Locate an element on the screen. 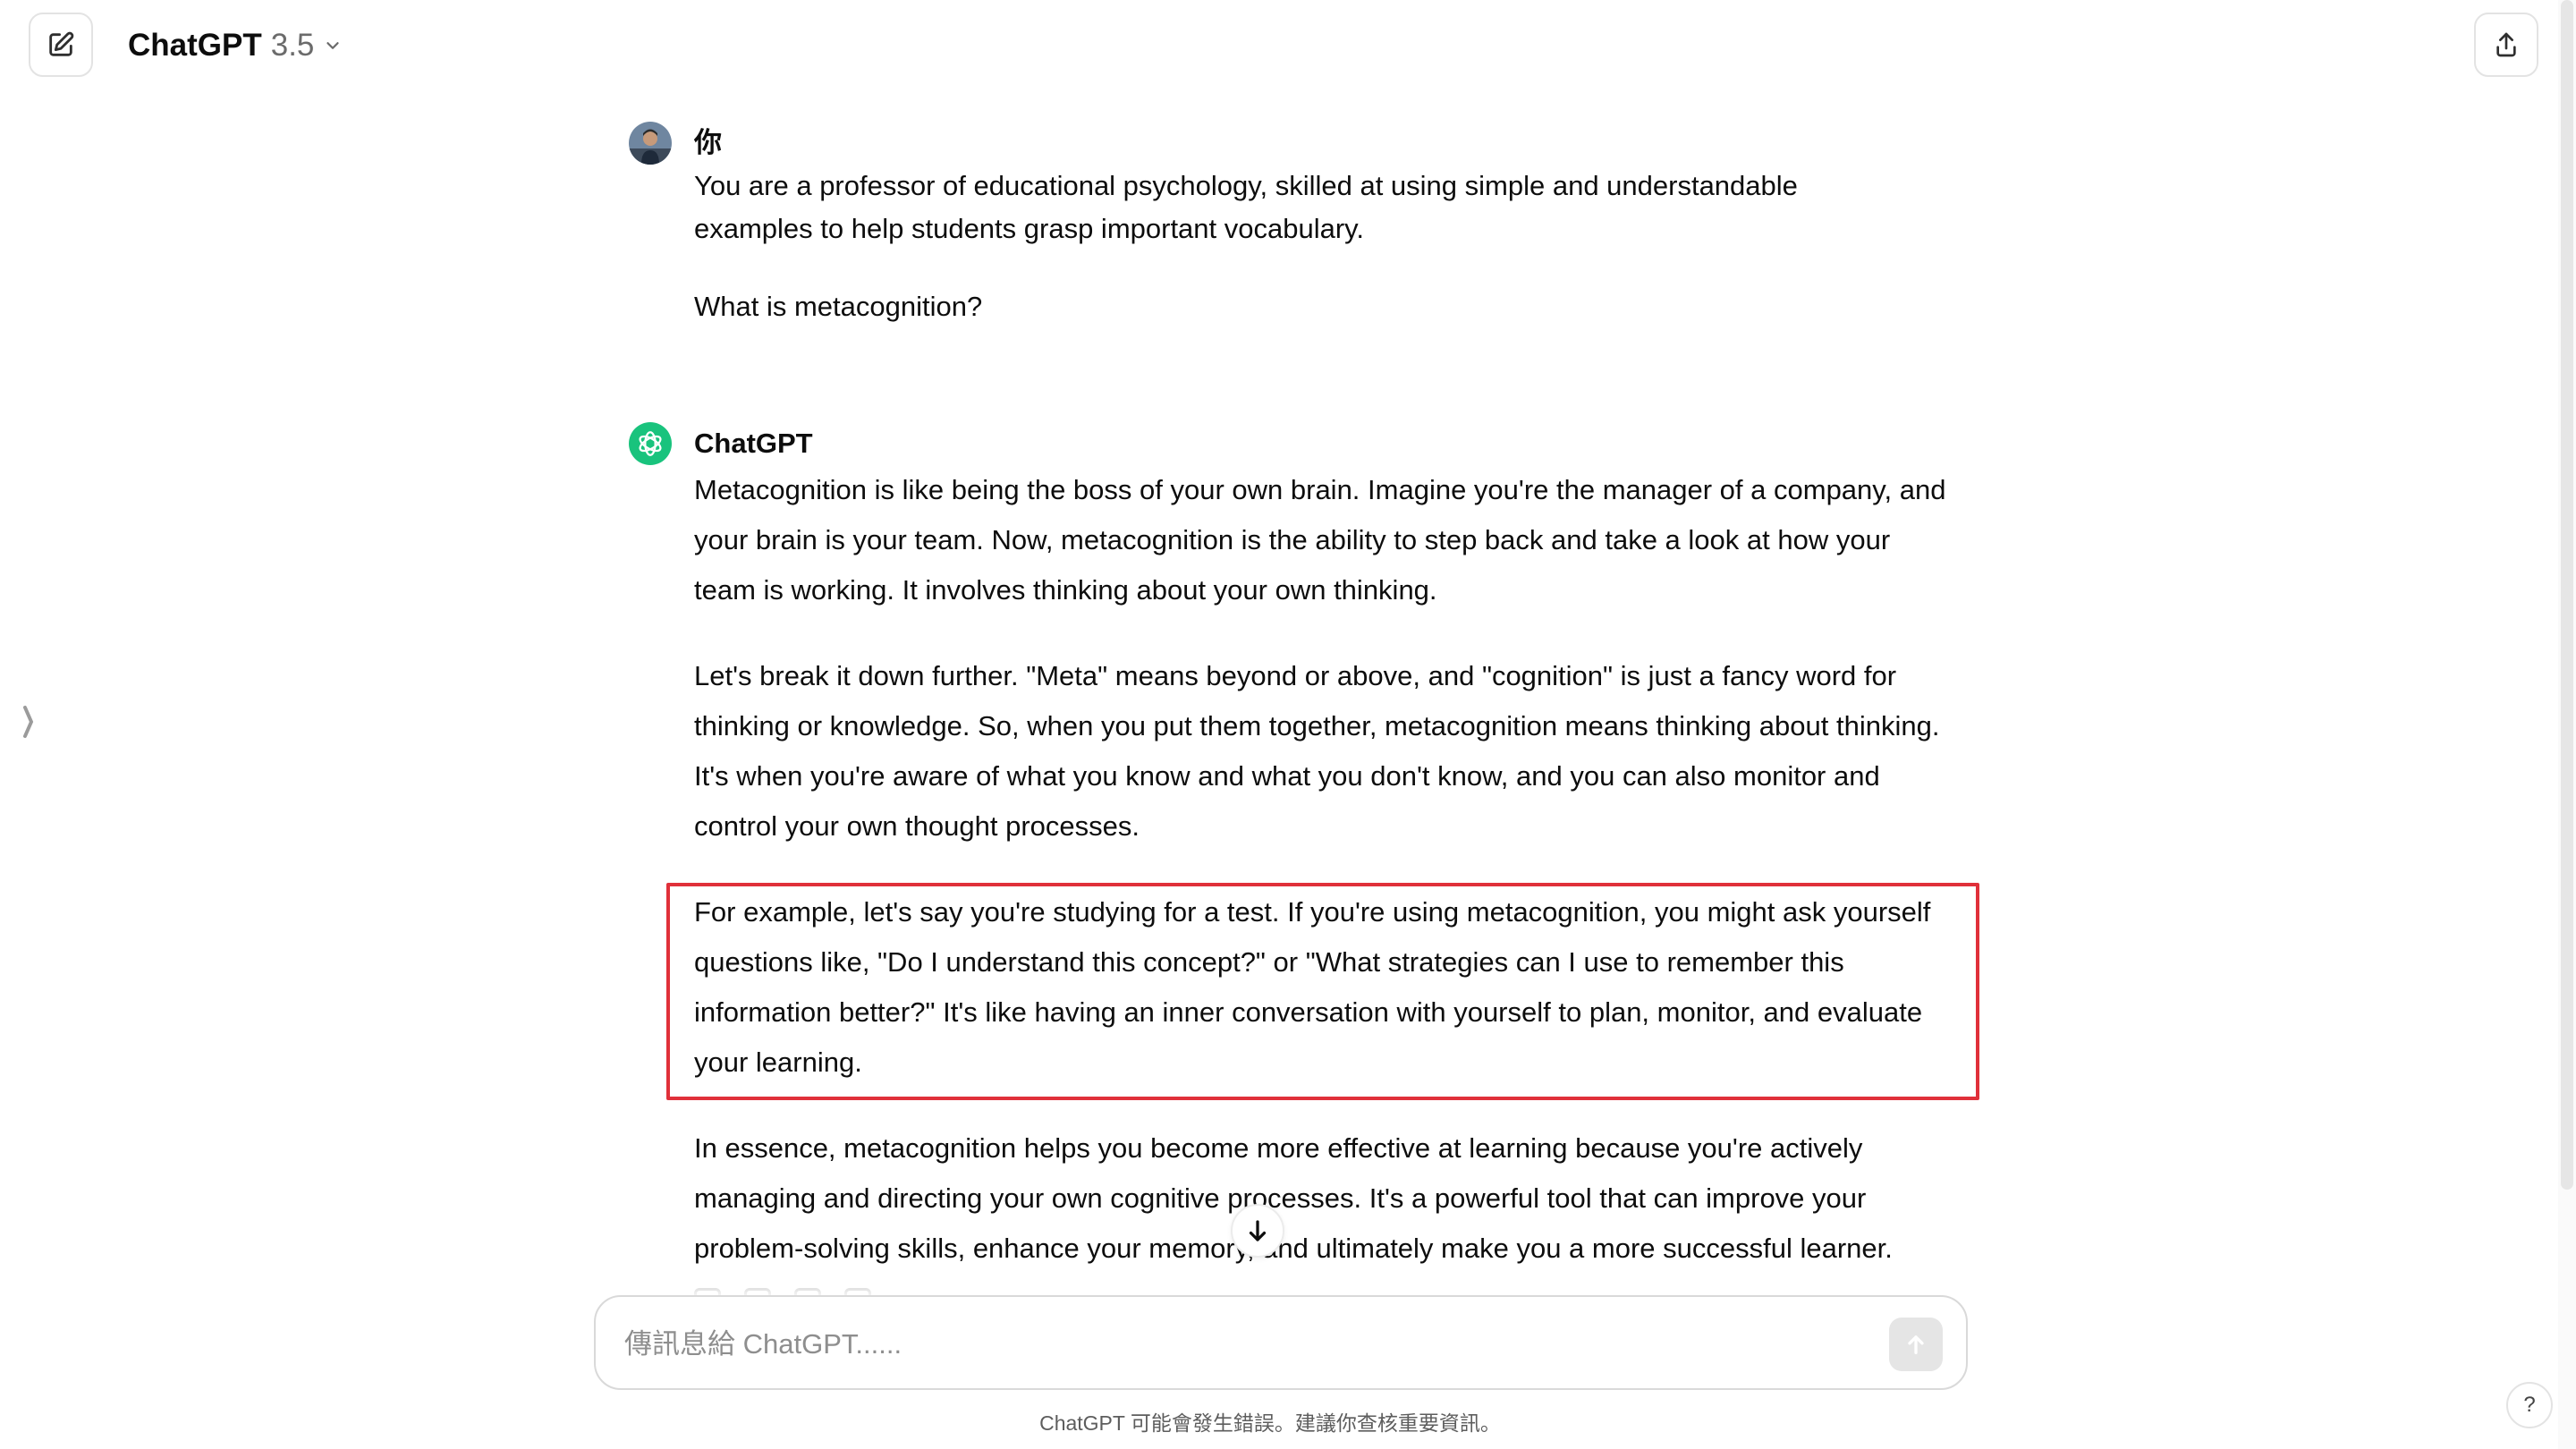 This screenshot has height=1449, width=2576. assistant-author-name: ChatGPT is located at coordinates (753, 443).